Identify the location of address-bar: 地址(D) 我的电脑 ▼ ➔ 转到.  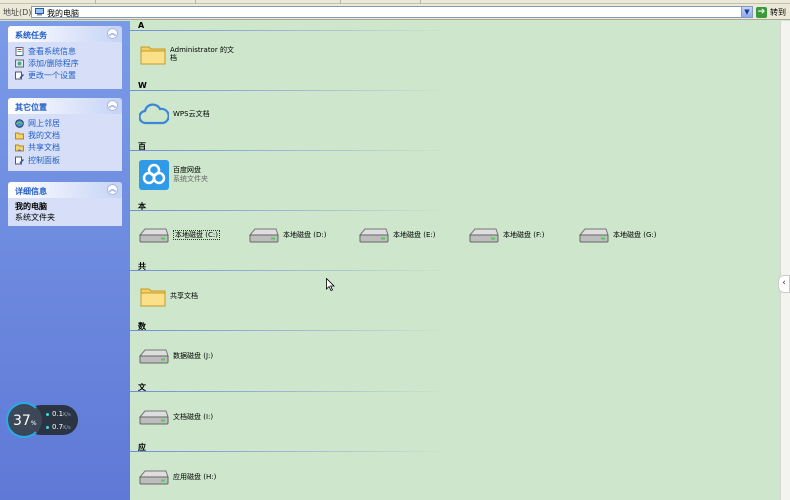
(395, 12).